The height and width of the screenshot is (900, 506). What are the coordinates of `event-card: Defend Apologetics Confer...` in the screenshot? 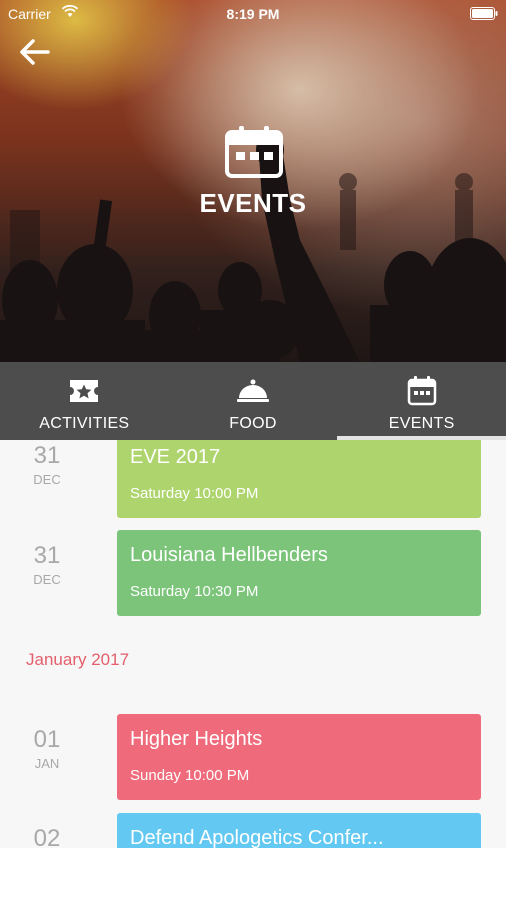 It's located at (299, 830).